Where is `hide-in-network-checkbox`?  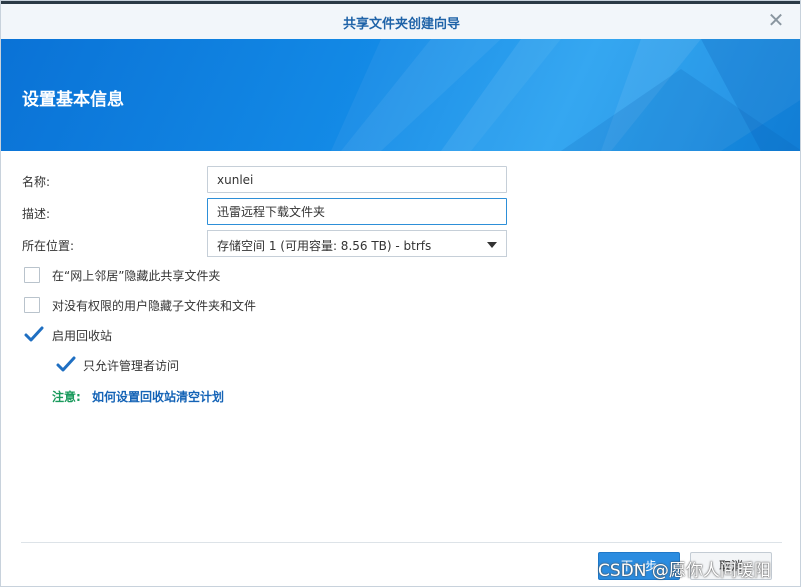
hide-in-network-checkbox is located at coordinates (32, 275).